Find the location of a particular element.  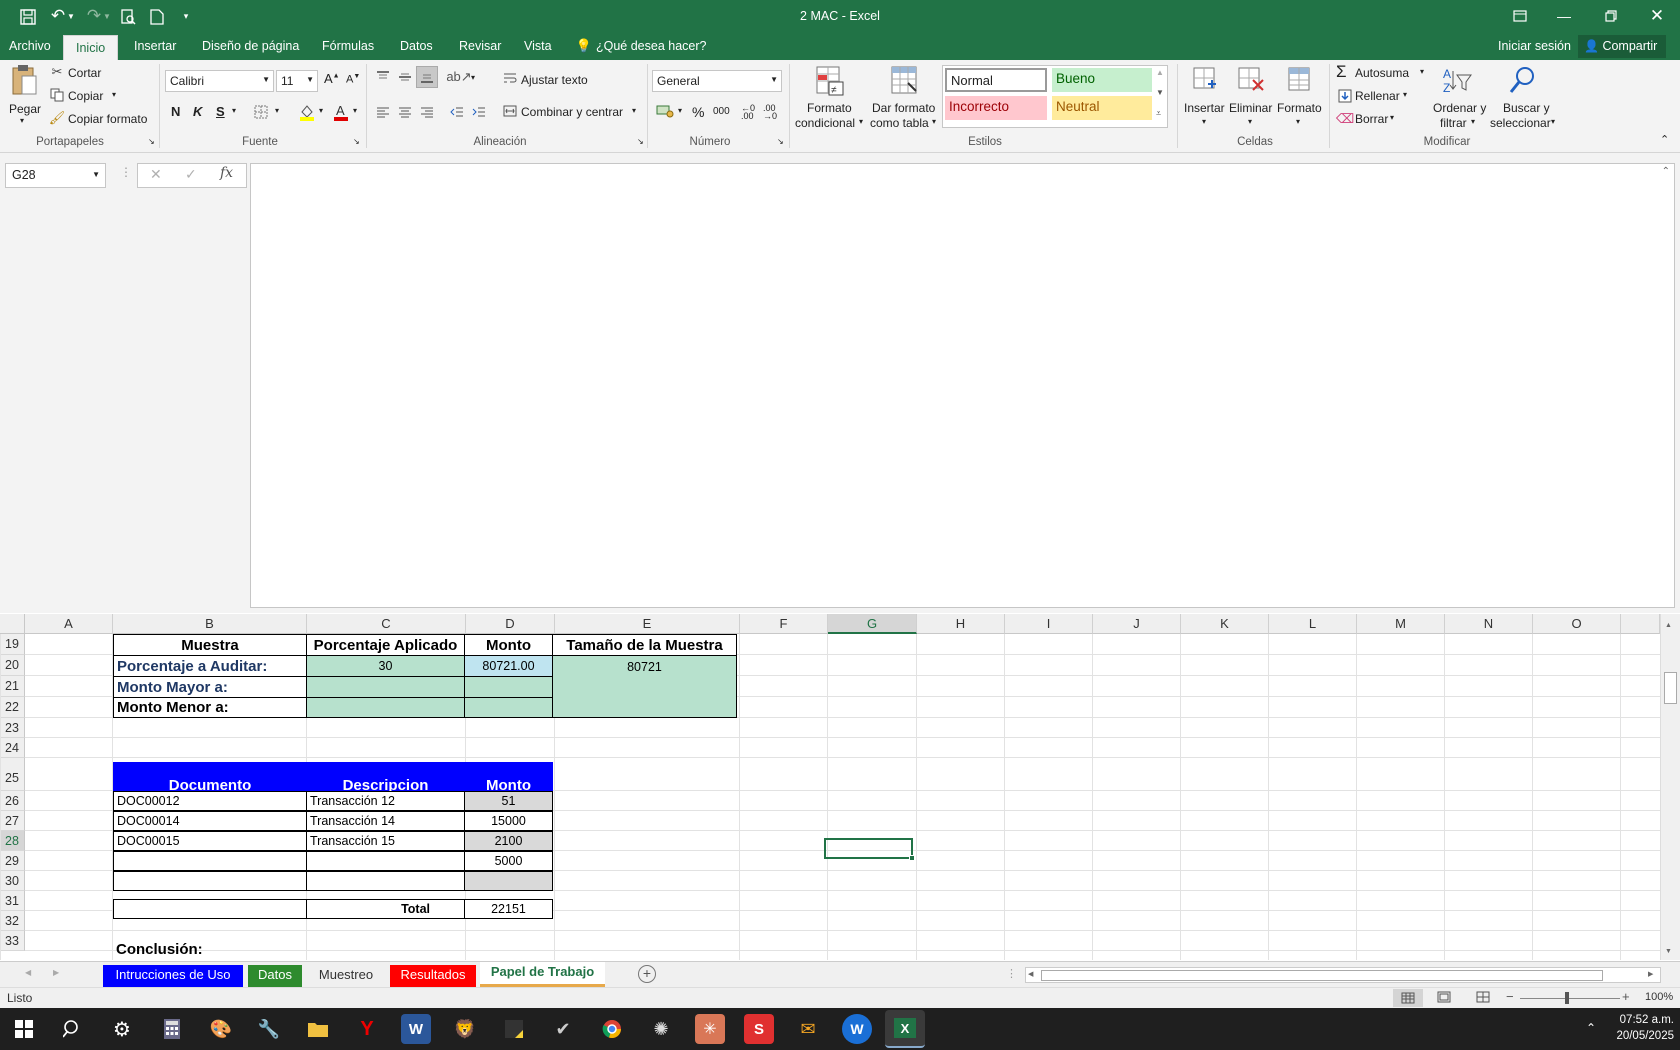

conditional-format-icon: ≠ is located at coordinates (830, 81).